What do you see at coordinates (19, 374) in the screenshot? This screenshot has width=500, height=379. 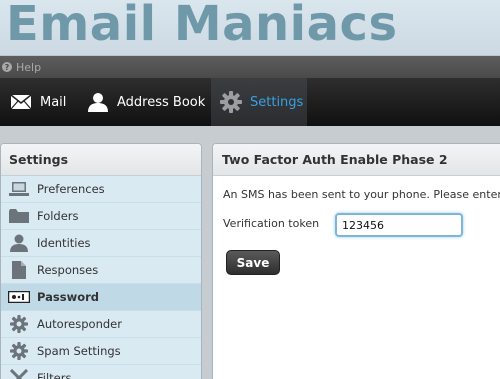 I see `filter-icon` at bounding box center [19, 374].